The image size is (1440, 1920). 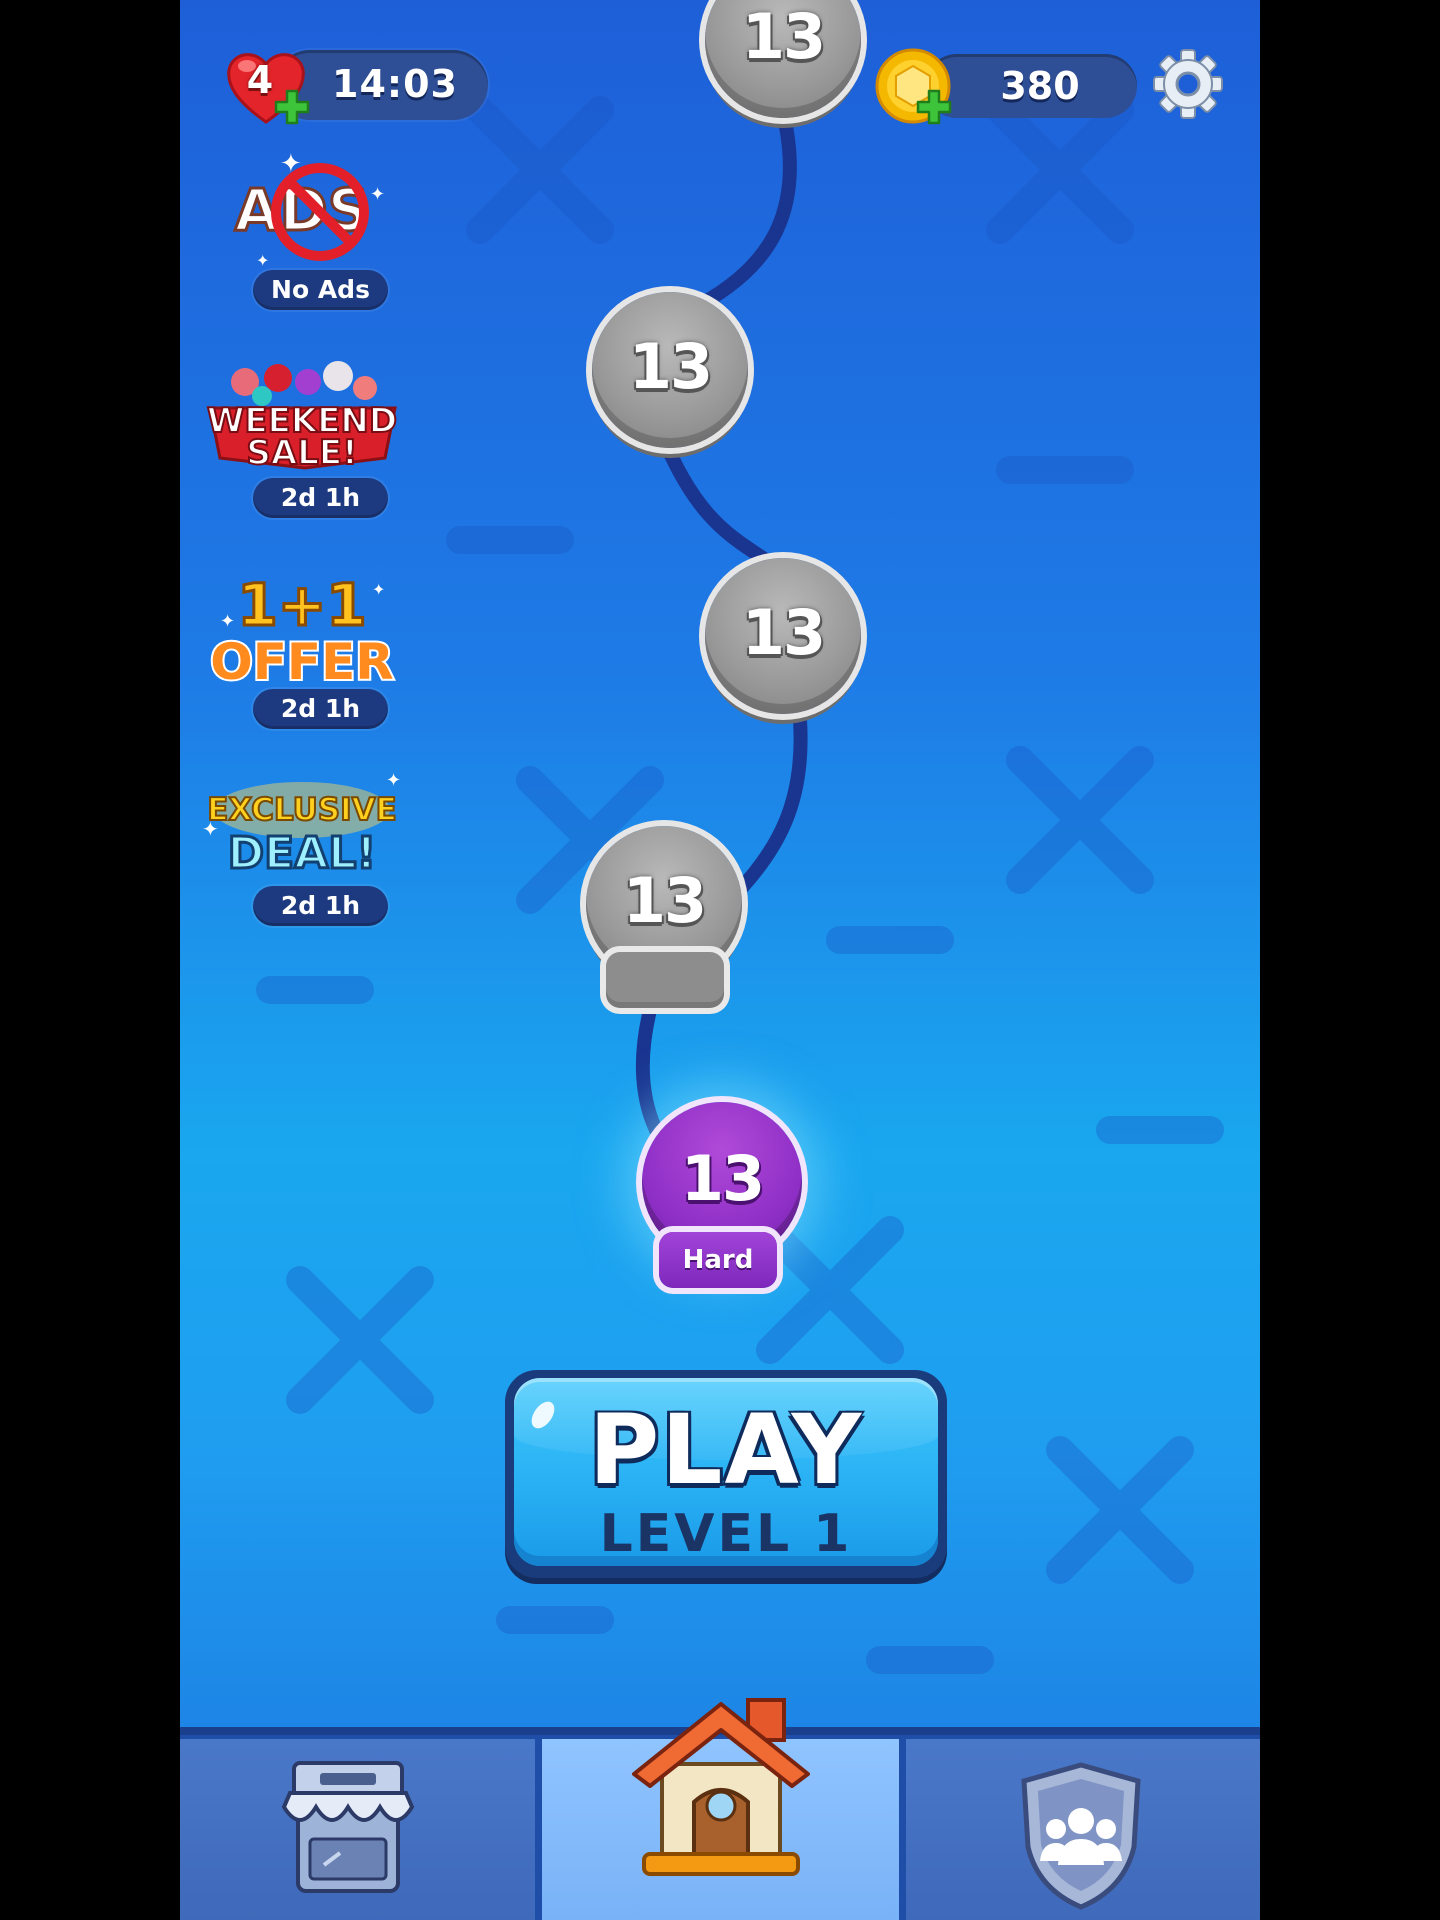 I want to click on promo-1plus1-offer: 1+1 OFFER ✦ ✦ 2d 1h, so click(x=302, y=650).